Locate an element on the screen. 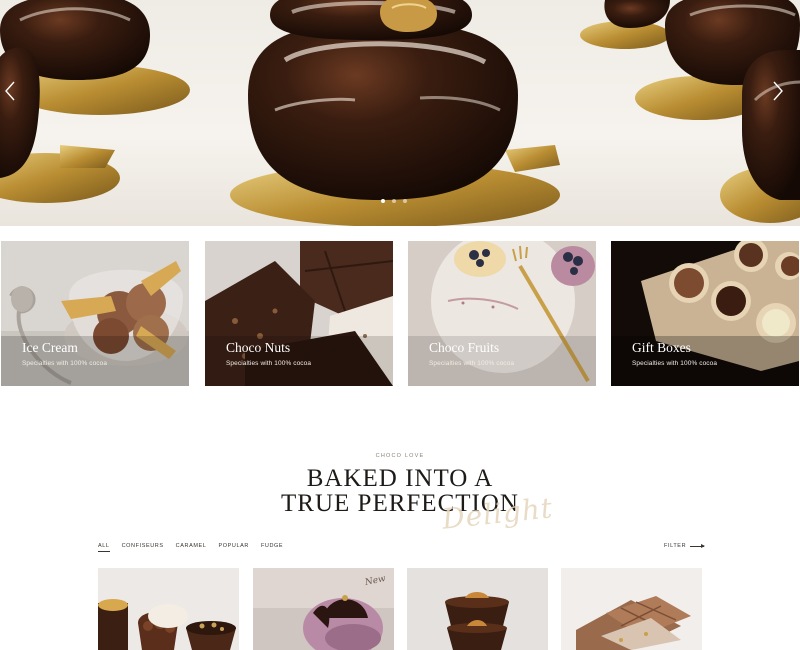 Image resolution: width=800 pixels, height=650 pixels. chevron-left-icon is located at coordinates (10, 91).